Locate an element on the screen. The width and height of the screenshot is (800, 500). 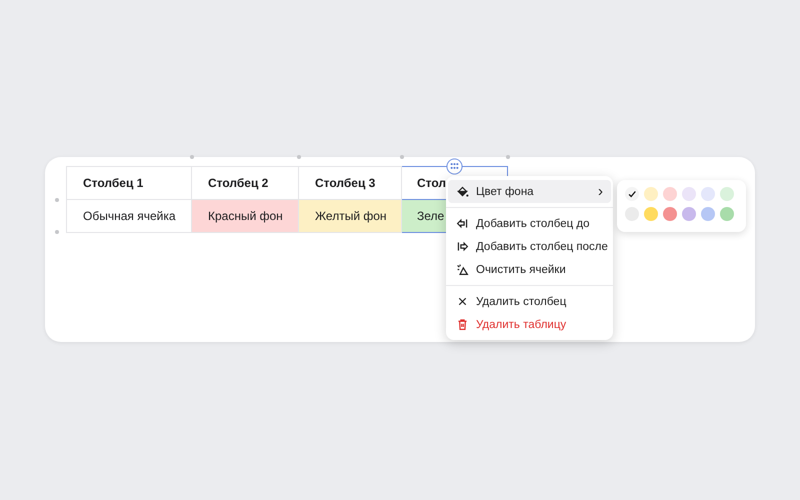
table-cell: Красный фон is located at coordinates (245, 216).